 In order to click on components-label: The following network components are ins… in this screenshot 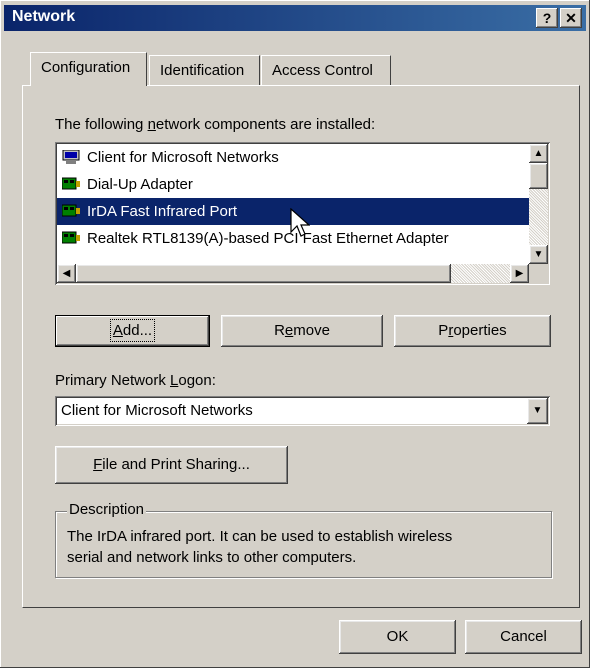, I will do `click(215, 124)`.